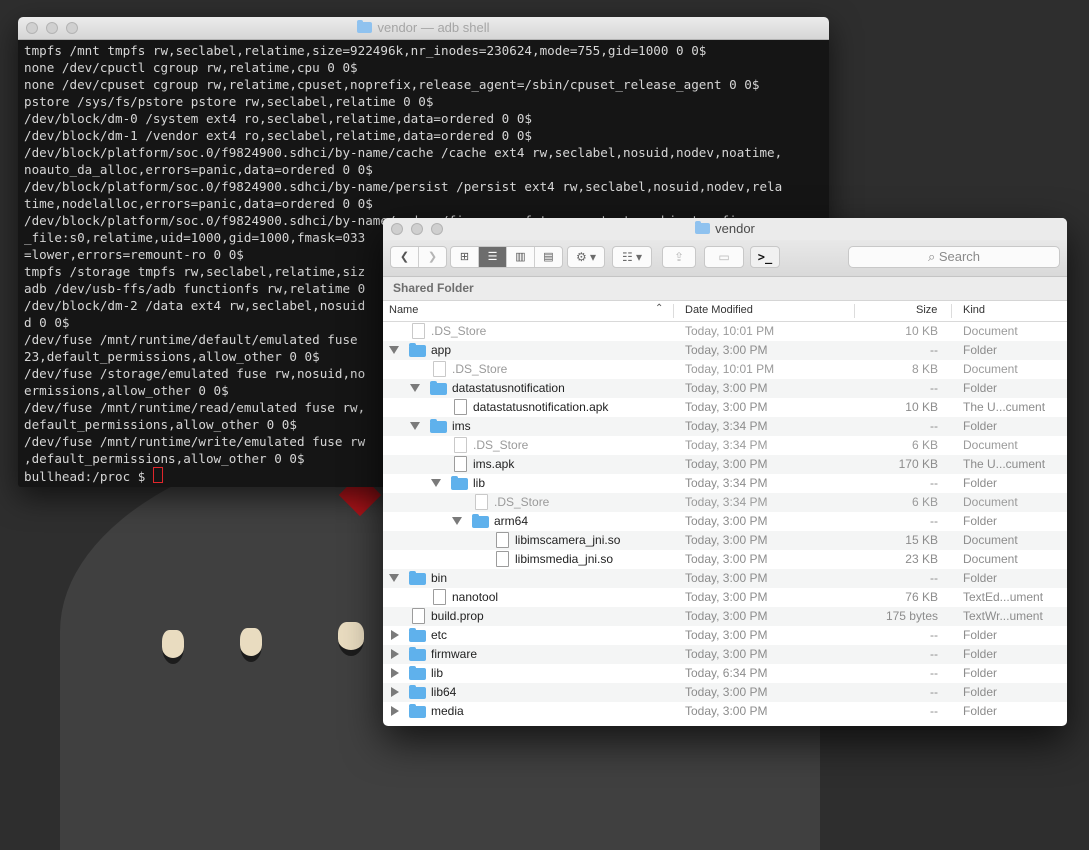 Image resolution: width=1089 pixels, height=850 pixels. What do you see at coordinates (730, 331) in the screenshot?
I see `file-date: Today, 10:01 PM` at bounding box center [730, 331].